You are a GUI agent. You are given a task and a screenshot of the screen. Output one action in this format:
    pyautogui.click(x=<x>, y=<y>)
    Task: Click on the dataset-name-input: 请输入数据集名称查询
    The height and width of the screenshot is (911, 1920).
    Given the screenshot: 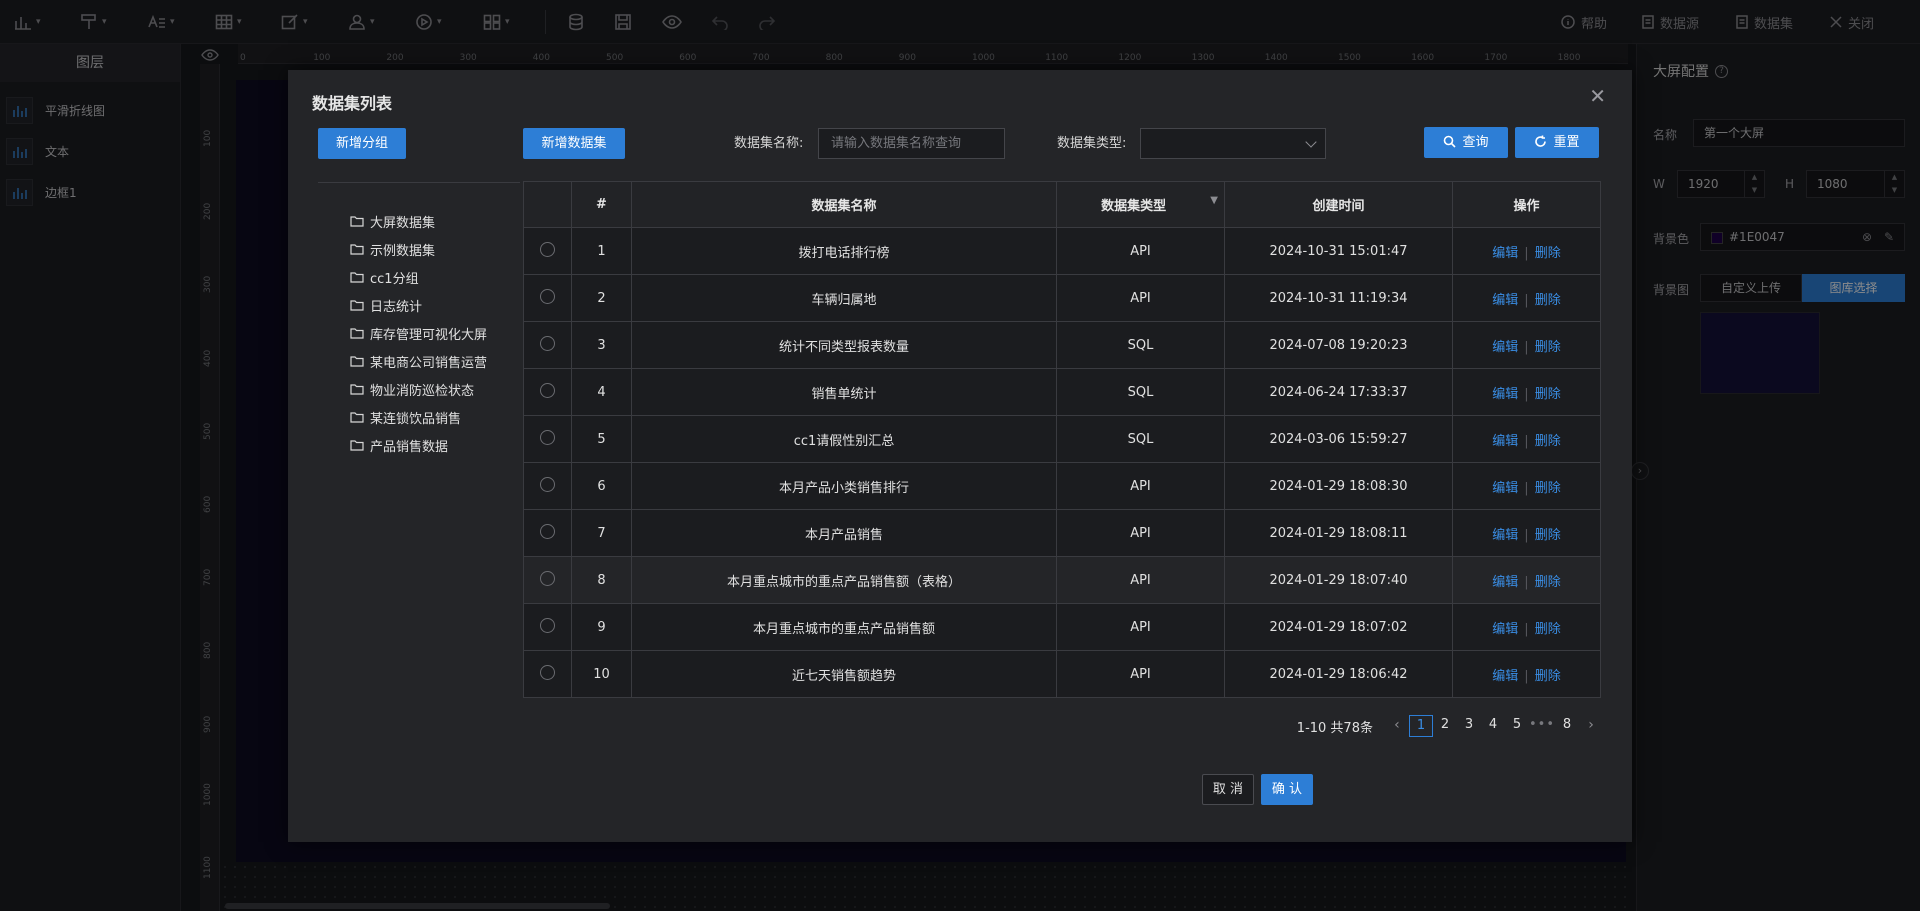 What is the action you would take?
    pyautogui.click(x=911, y=143)
    